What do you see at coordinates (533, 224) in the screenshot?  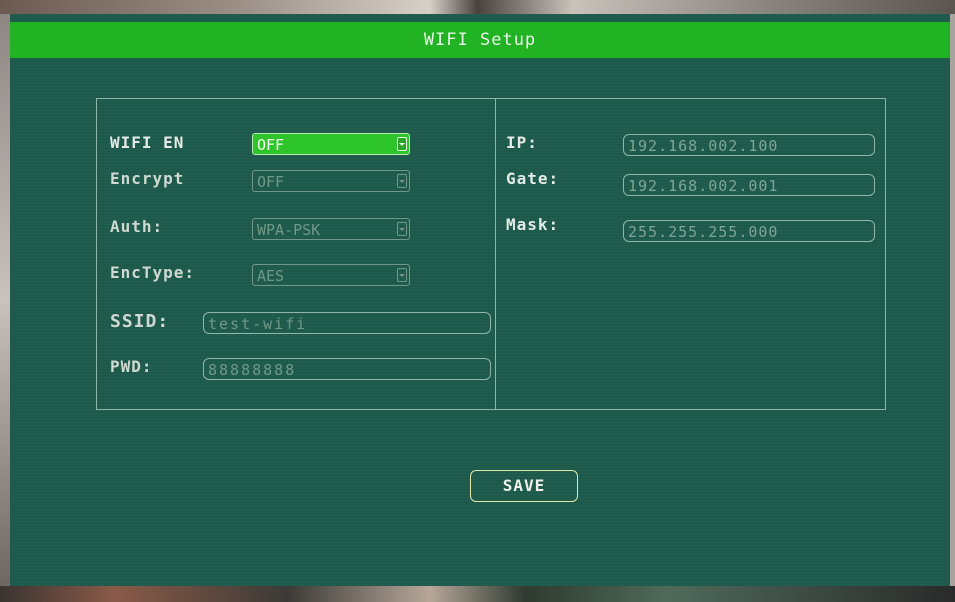 I see `mask-label: Mask:` at bounding box center [533, 224].